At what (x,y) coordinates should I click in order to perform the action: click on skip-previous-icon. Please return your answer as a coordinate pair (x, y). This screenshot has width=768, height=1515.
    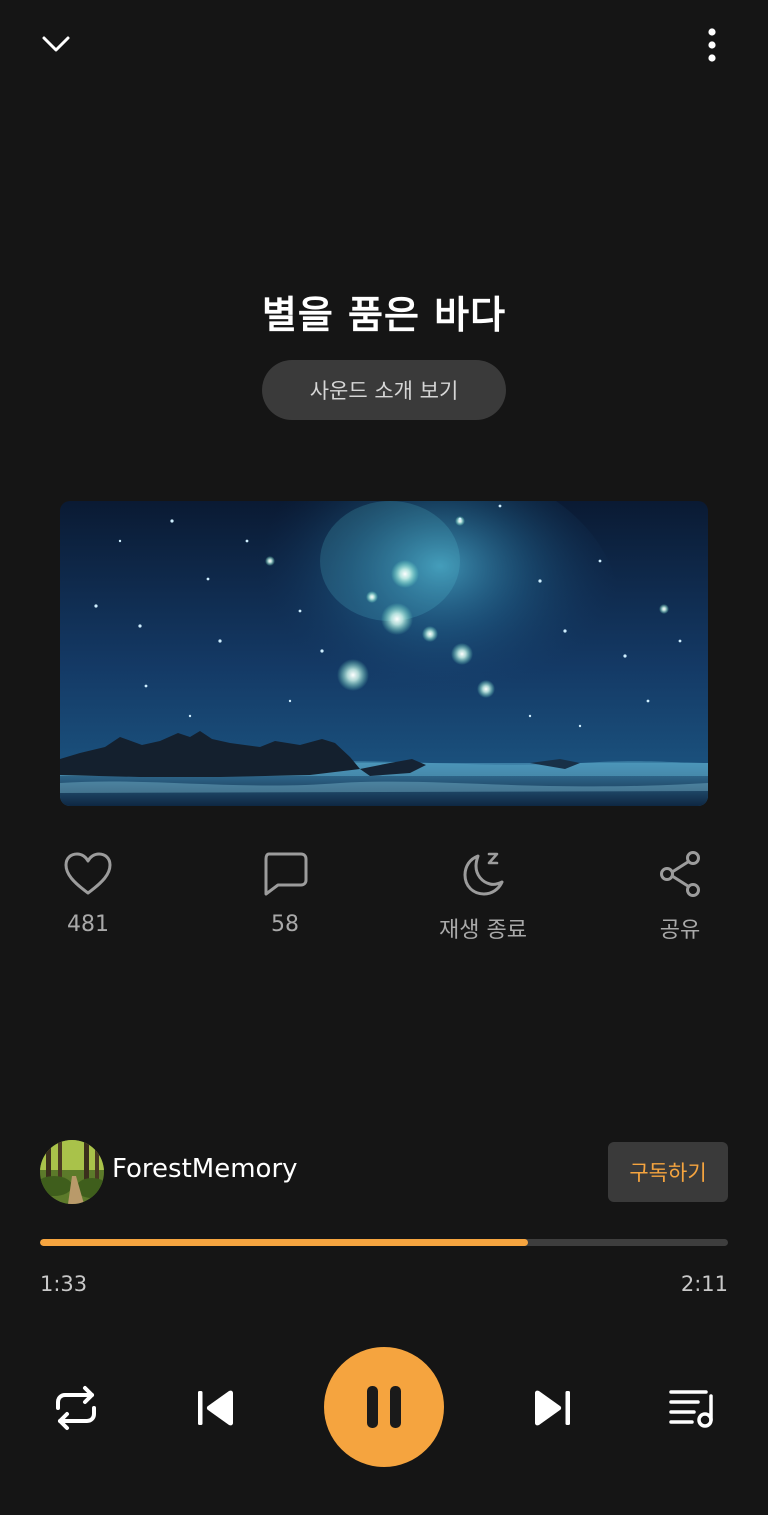
    Looking at the image, I should click on (215, 1408).